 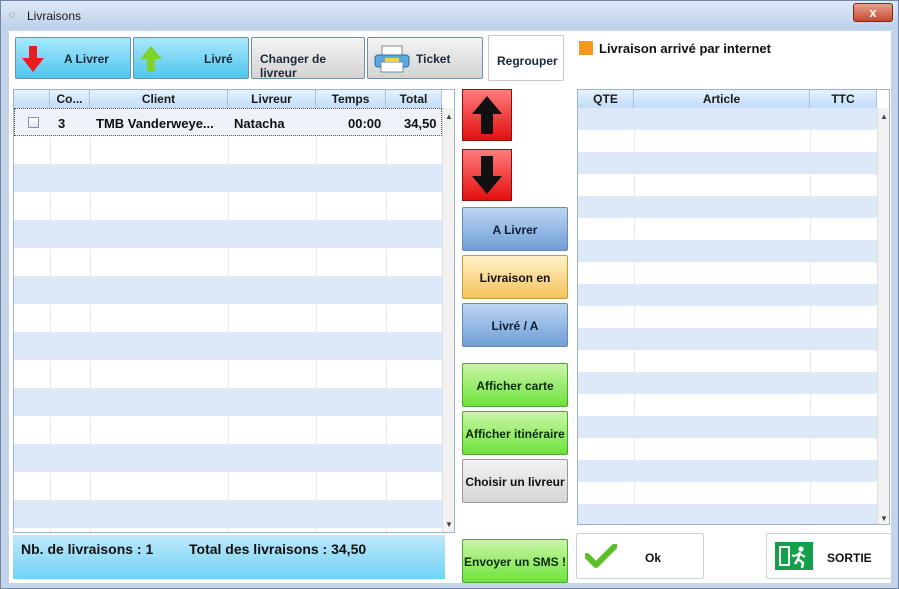 I want to click on header-qte: QTE, so click(x=606, y=99).